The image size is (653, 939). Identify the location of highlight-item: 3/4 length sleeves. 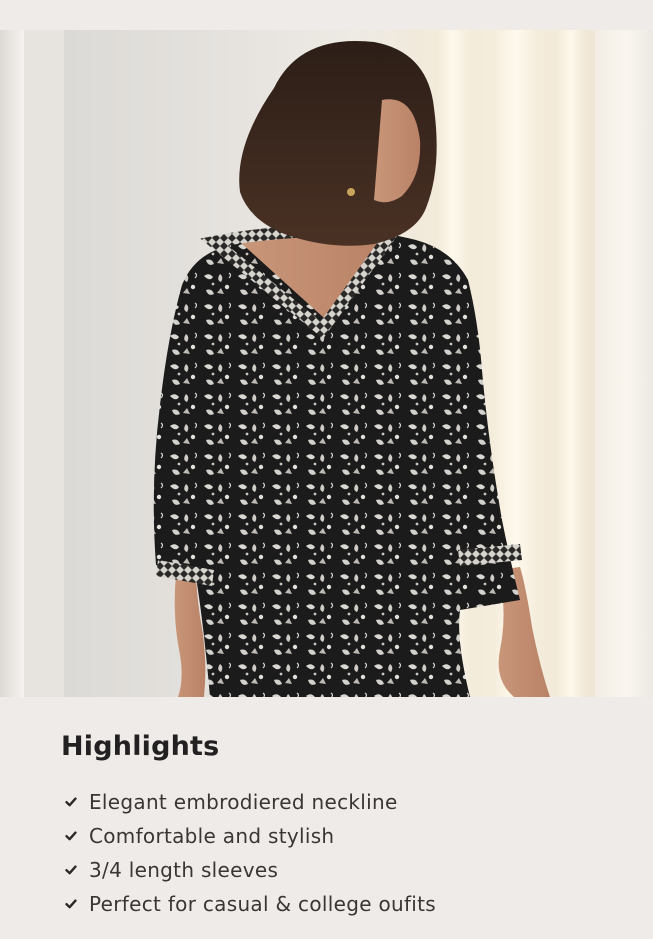
(344, 870).